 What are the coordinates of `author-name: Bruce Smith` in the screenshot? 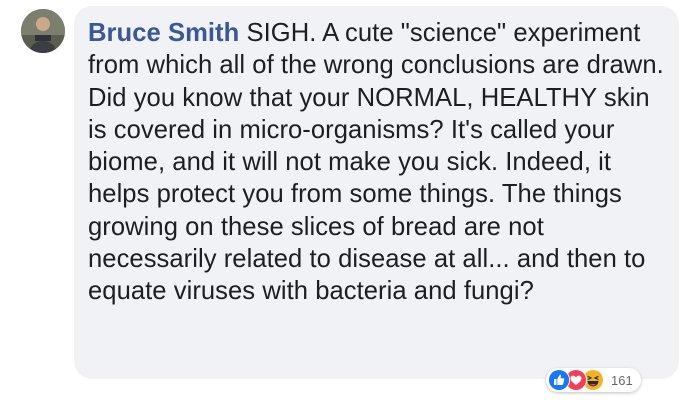 It's located at (163, 33).